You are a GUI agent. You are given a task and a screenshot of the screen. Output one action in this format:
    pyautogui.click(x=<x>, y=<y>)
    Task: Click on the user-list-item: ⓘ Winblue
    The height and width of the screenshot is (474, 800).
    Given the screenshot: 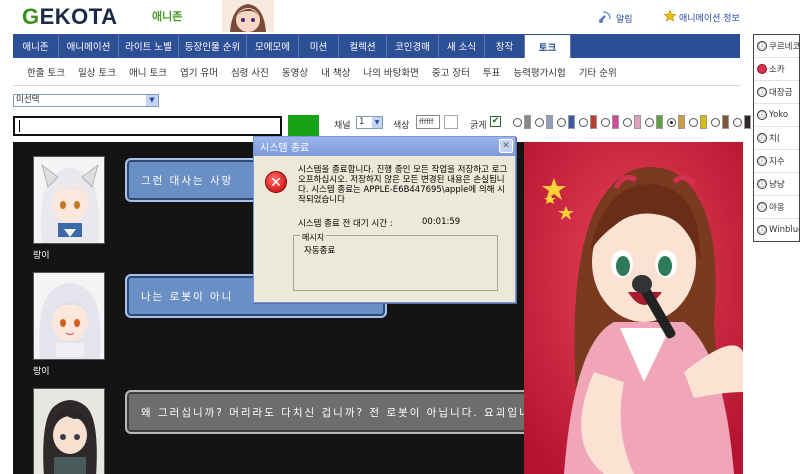 What is the action you would take?
    pyautogui.click(x=777, y=230)
    